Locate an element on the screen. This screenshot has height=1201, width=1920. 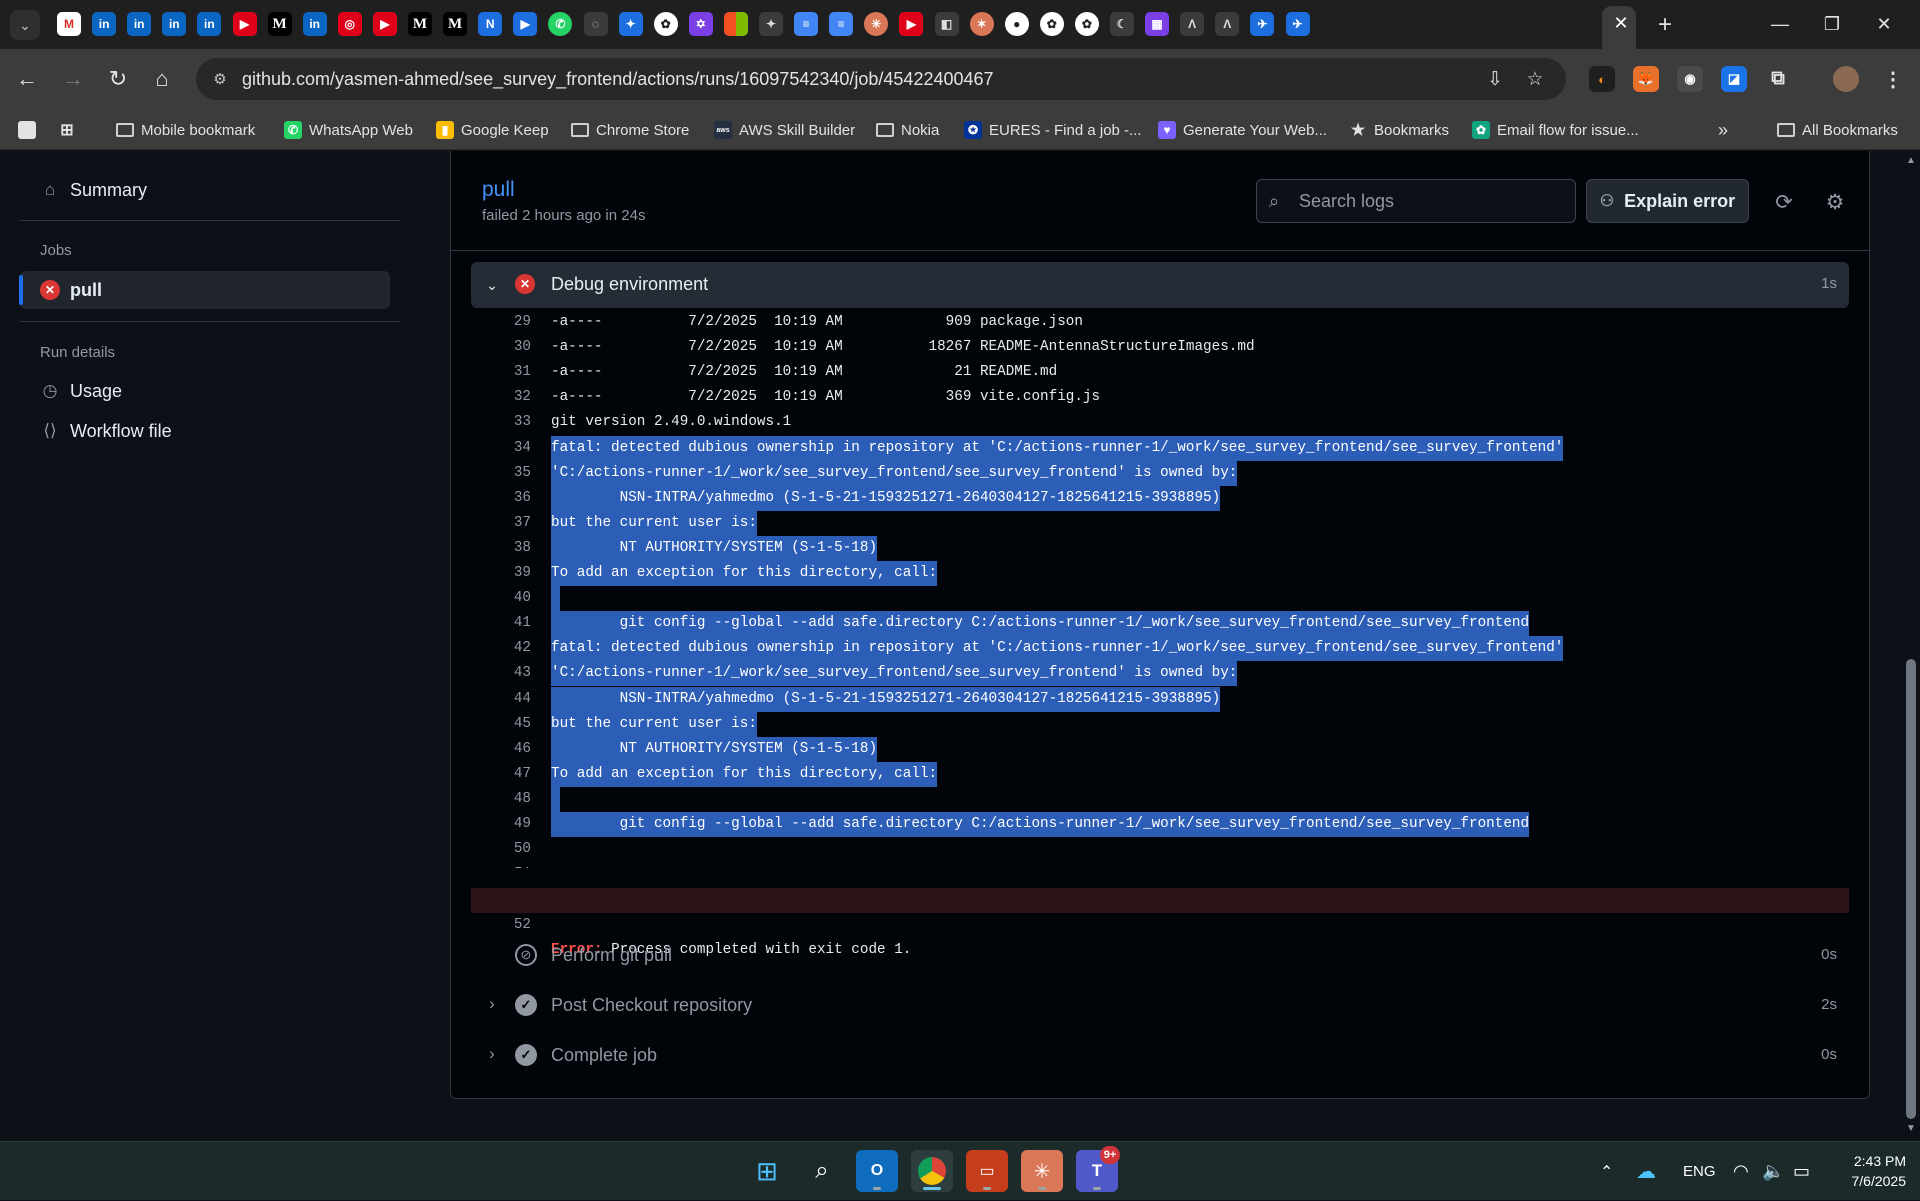
volume-icon: 🔈 is located at coordinates (1773, 1171).